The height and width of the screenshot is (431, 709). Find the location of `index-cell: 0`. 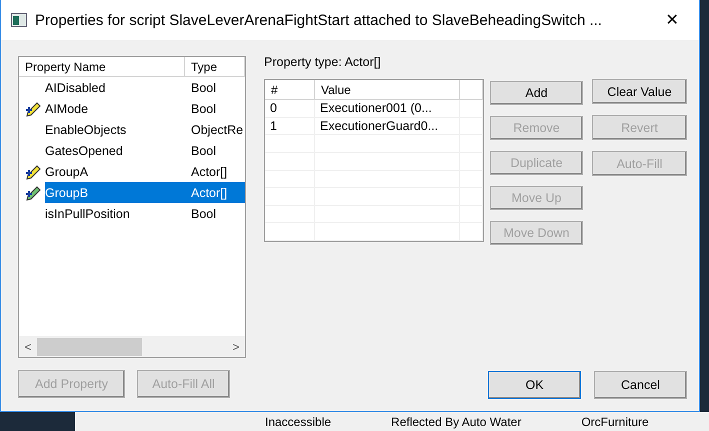

index-cell: 0 is located at coordinates (290, 108).